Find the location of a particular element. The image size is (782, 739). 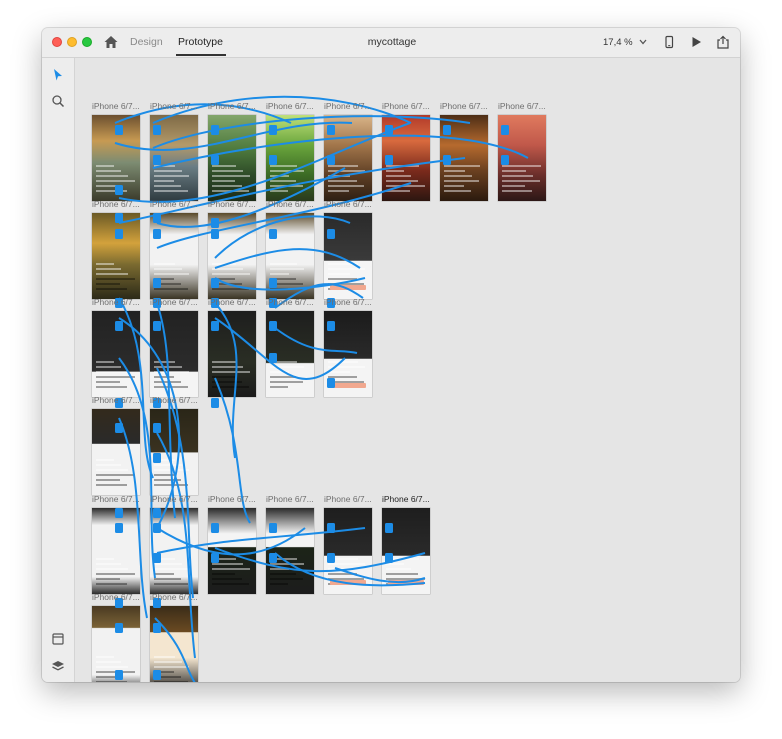

layers-icon is located at coordinates (58, 666).